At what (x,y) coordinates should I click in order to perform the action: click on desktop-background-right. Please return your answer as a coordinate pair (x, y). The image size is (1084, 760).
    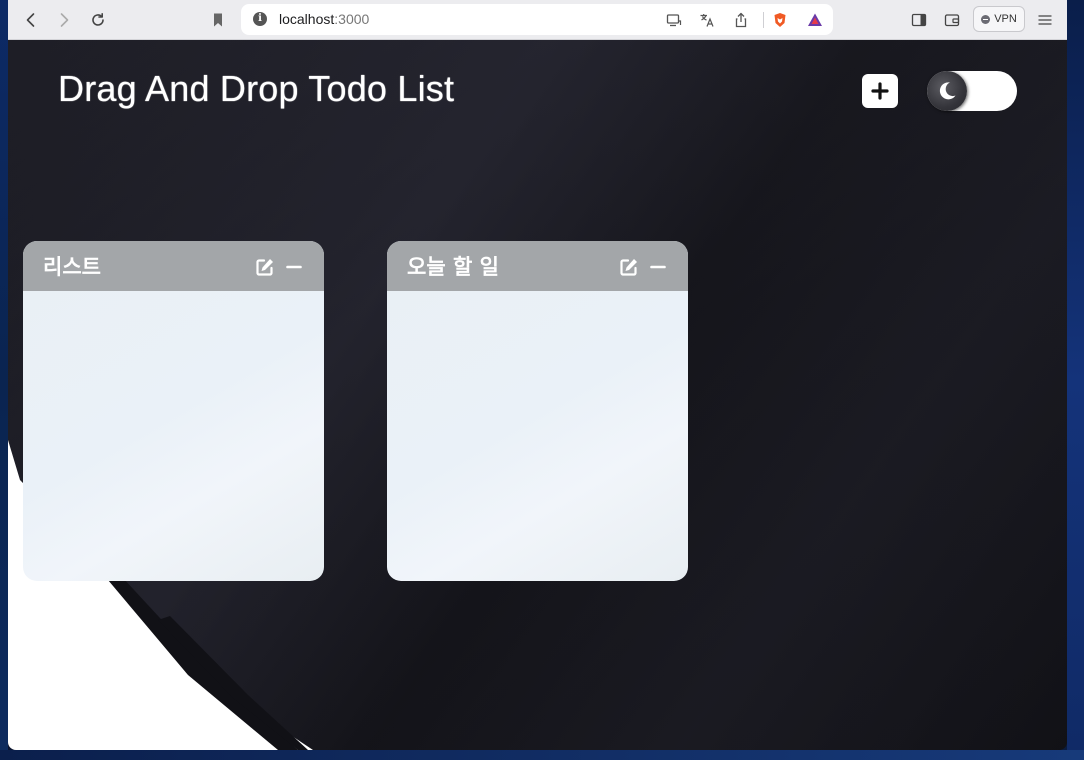
    Looking at the image, I should click on (1075, 380).